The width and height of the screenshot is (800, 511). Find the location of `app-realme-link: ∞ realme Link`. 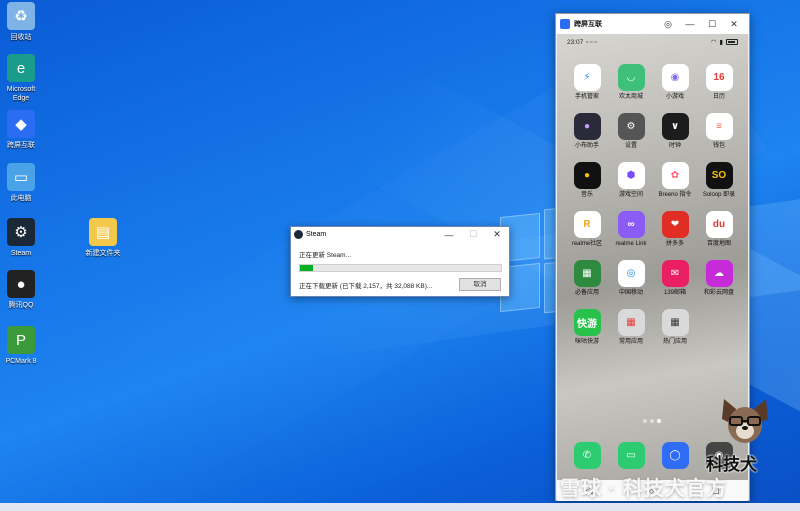

app-realme-link: ∞ realme Link is located at coordinates (631, 229).